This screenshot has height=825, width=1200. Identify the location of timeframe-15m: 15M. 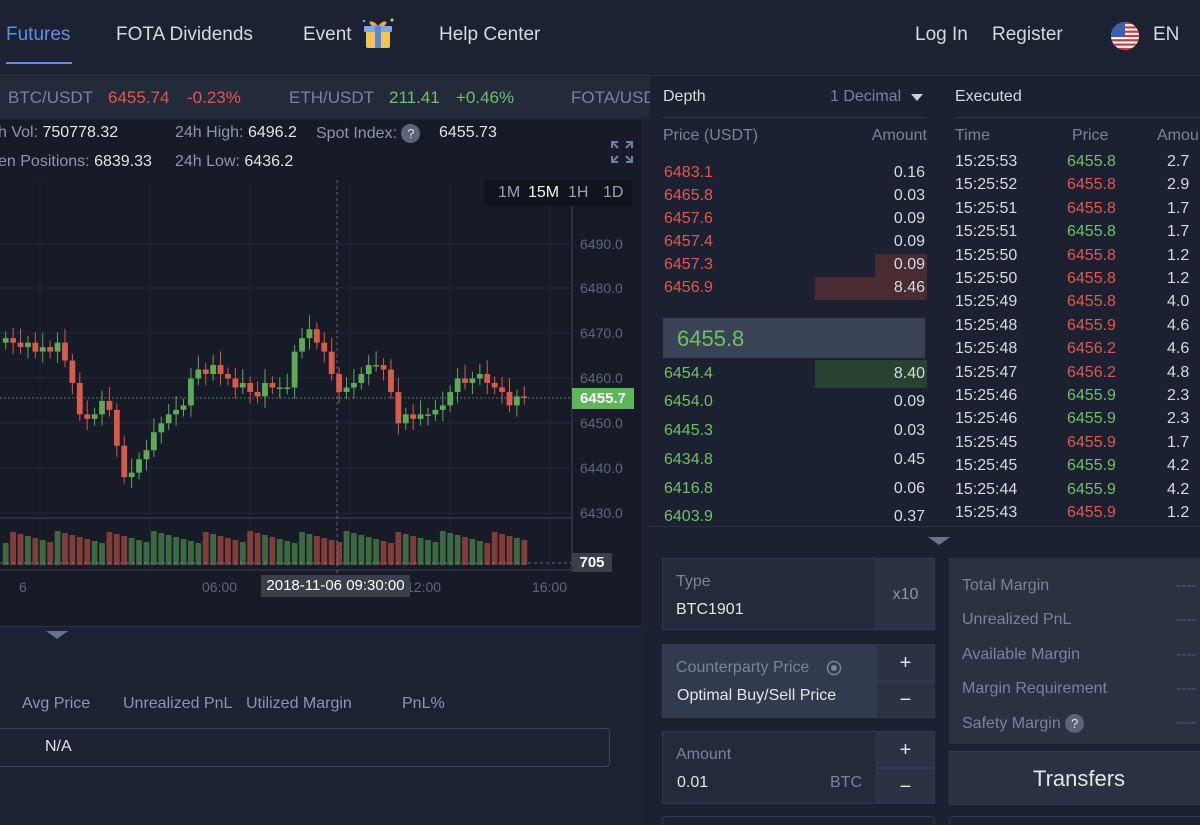
(543, 193).